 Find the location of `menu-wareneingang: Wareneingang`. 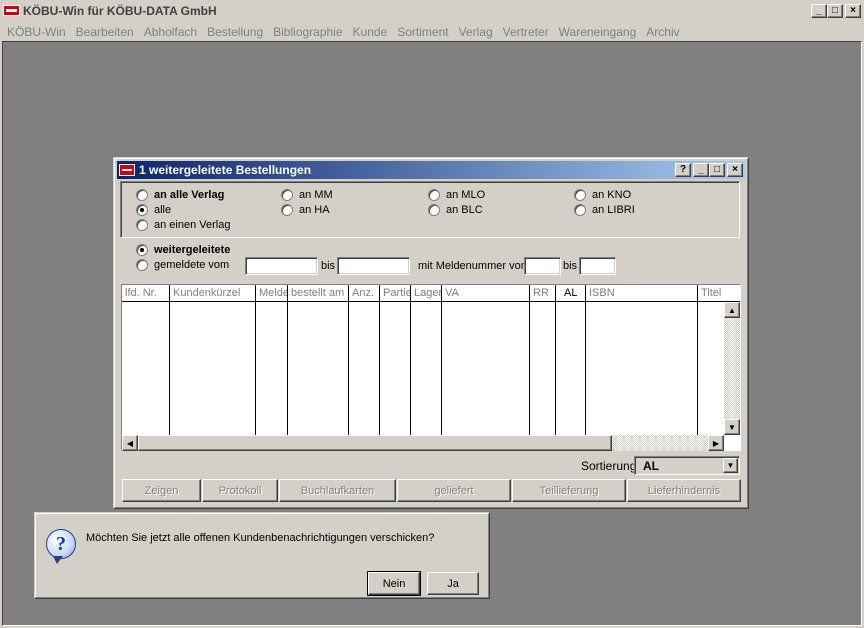

menu-wareneingang: Wareneingang is located at coordinates (598, 32).